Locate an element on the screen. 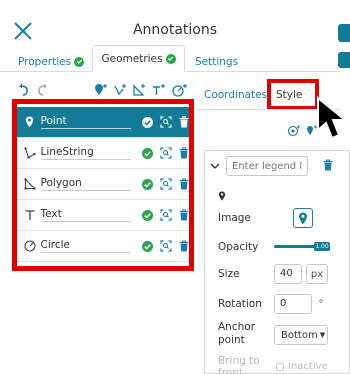 Image resolution: width=350 pixels, height=374 pixels. text-icon is located at coordinates (30, 215).